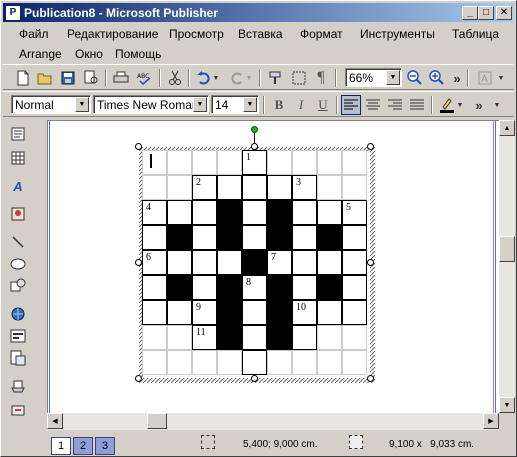  What do you see at coordinates (138, 146) in the screenshot?
I see `resize-handle-top-left` at bounding box center [138, 146].